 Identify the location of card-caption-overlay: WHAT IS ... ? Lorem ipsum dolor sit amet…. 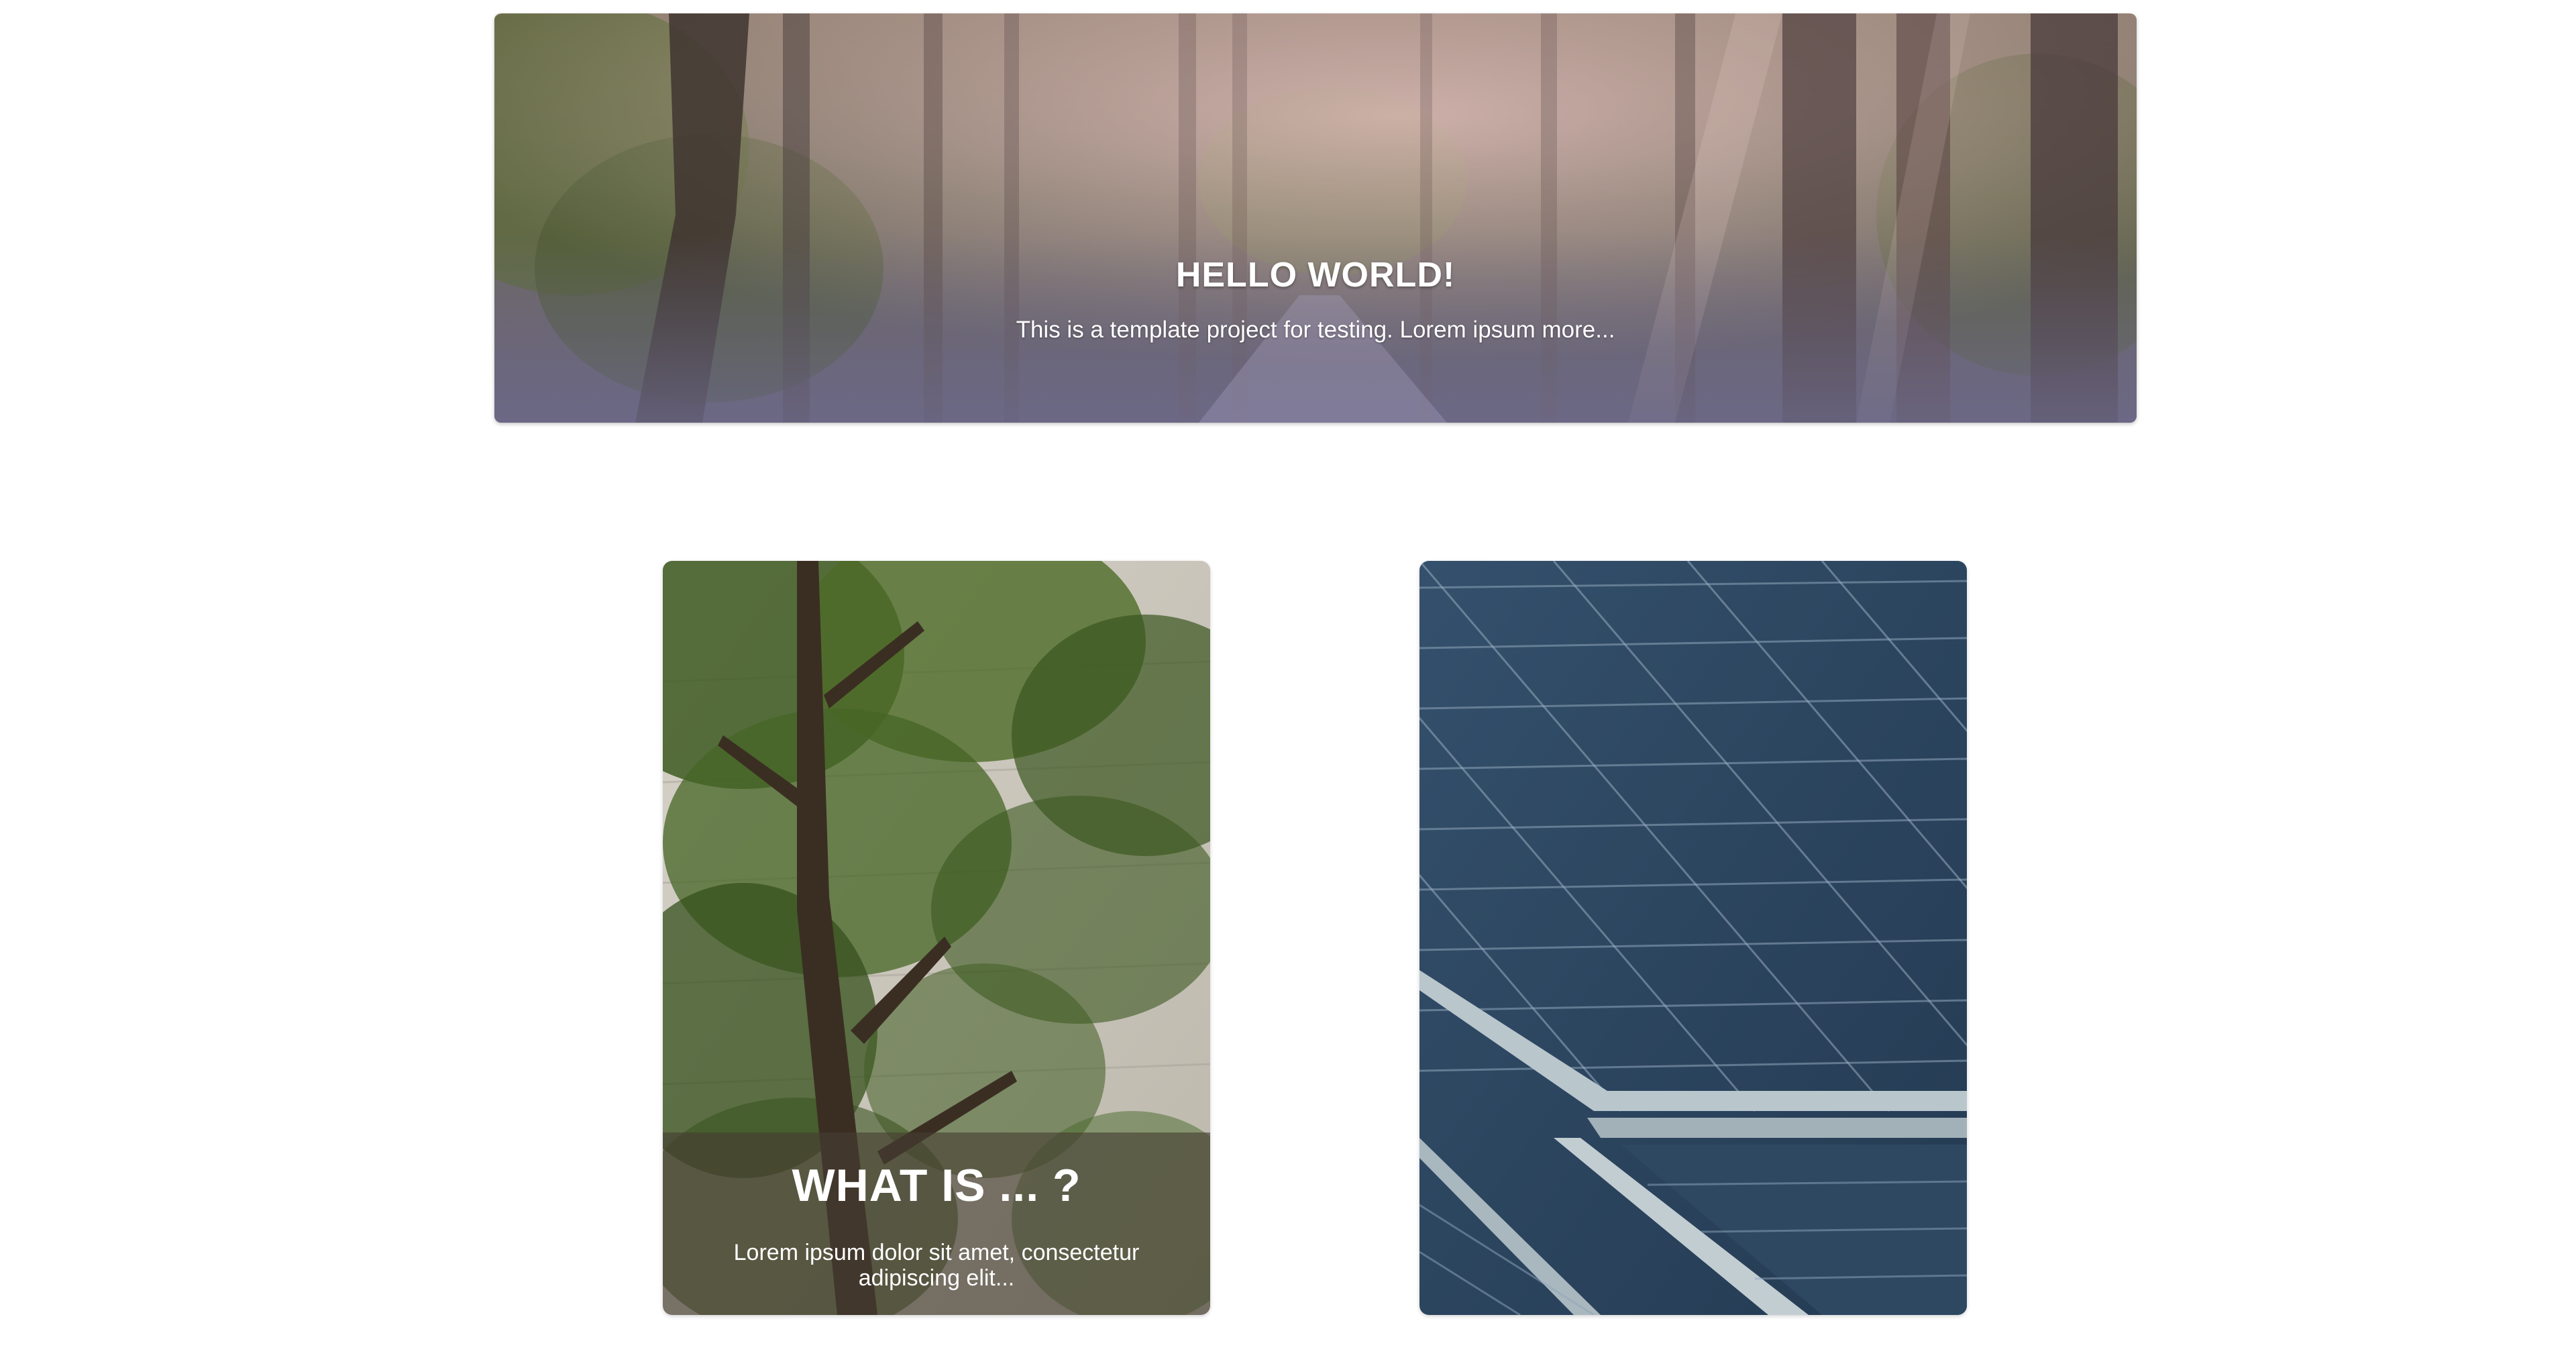
(936, 1223).